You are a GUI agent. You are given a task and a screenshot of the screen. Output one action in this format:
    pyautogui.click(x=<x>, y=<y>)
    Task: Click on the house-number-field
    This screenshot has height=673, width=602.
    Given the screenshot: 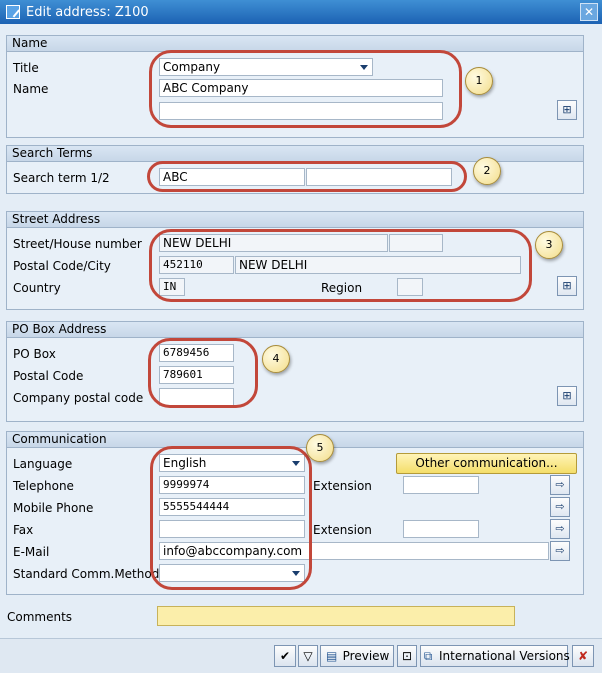 What is the action you would take?
    pyautogui.click(x=416, y=243)
    